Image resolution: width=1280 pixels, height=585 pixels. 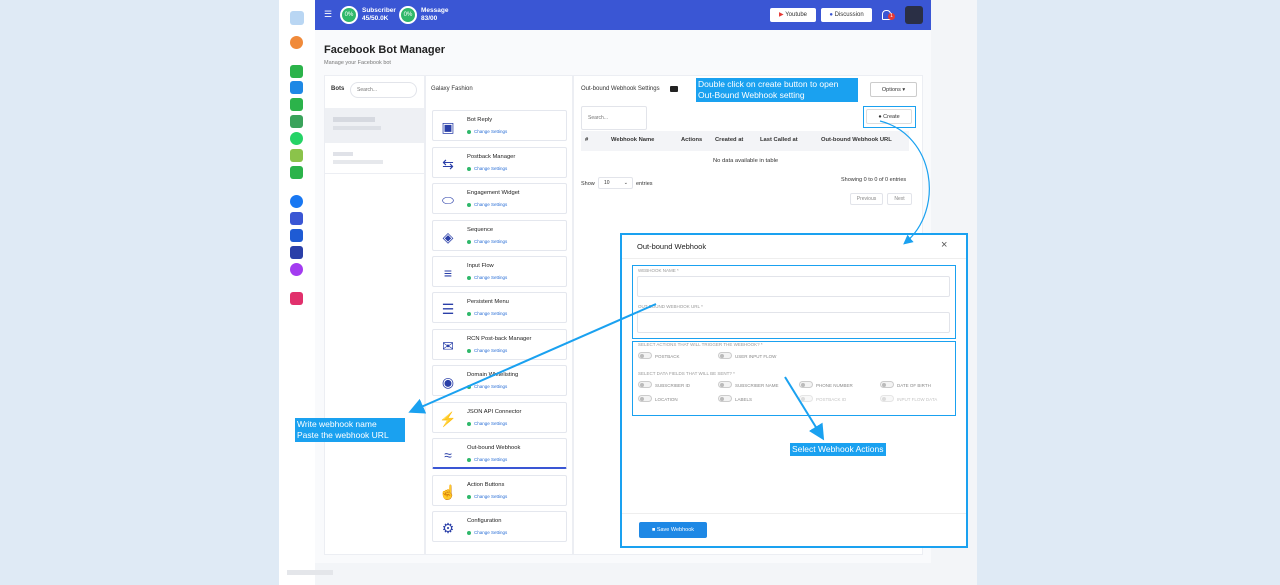 I want to click on page-length-select: 10 ⌄, so click(x=615, y=183).